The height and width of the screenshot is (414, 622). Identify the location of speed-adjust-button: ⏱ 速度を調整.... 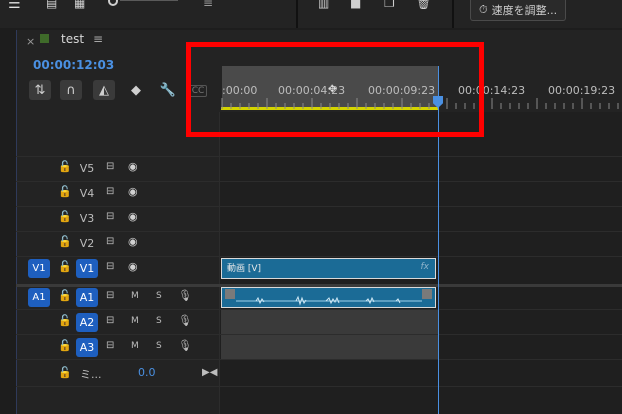
(518, 10).